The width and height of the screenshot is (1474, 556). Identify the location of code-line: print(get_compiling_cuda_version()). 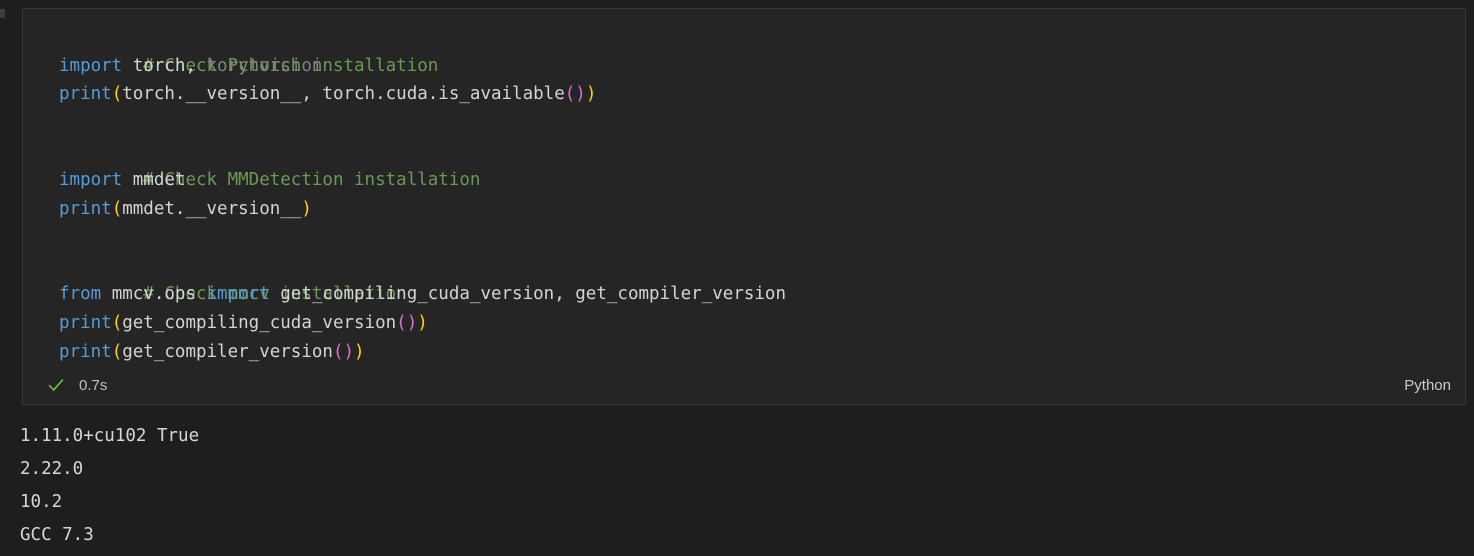
(744, 323).